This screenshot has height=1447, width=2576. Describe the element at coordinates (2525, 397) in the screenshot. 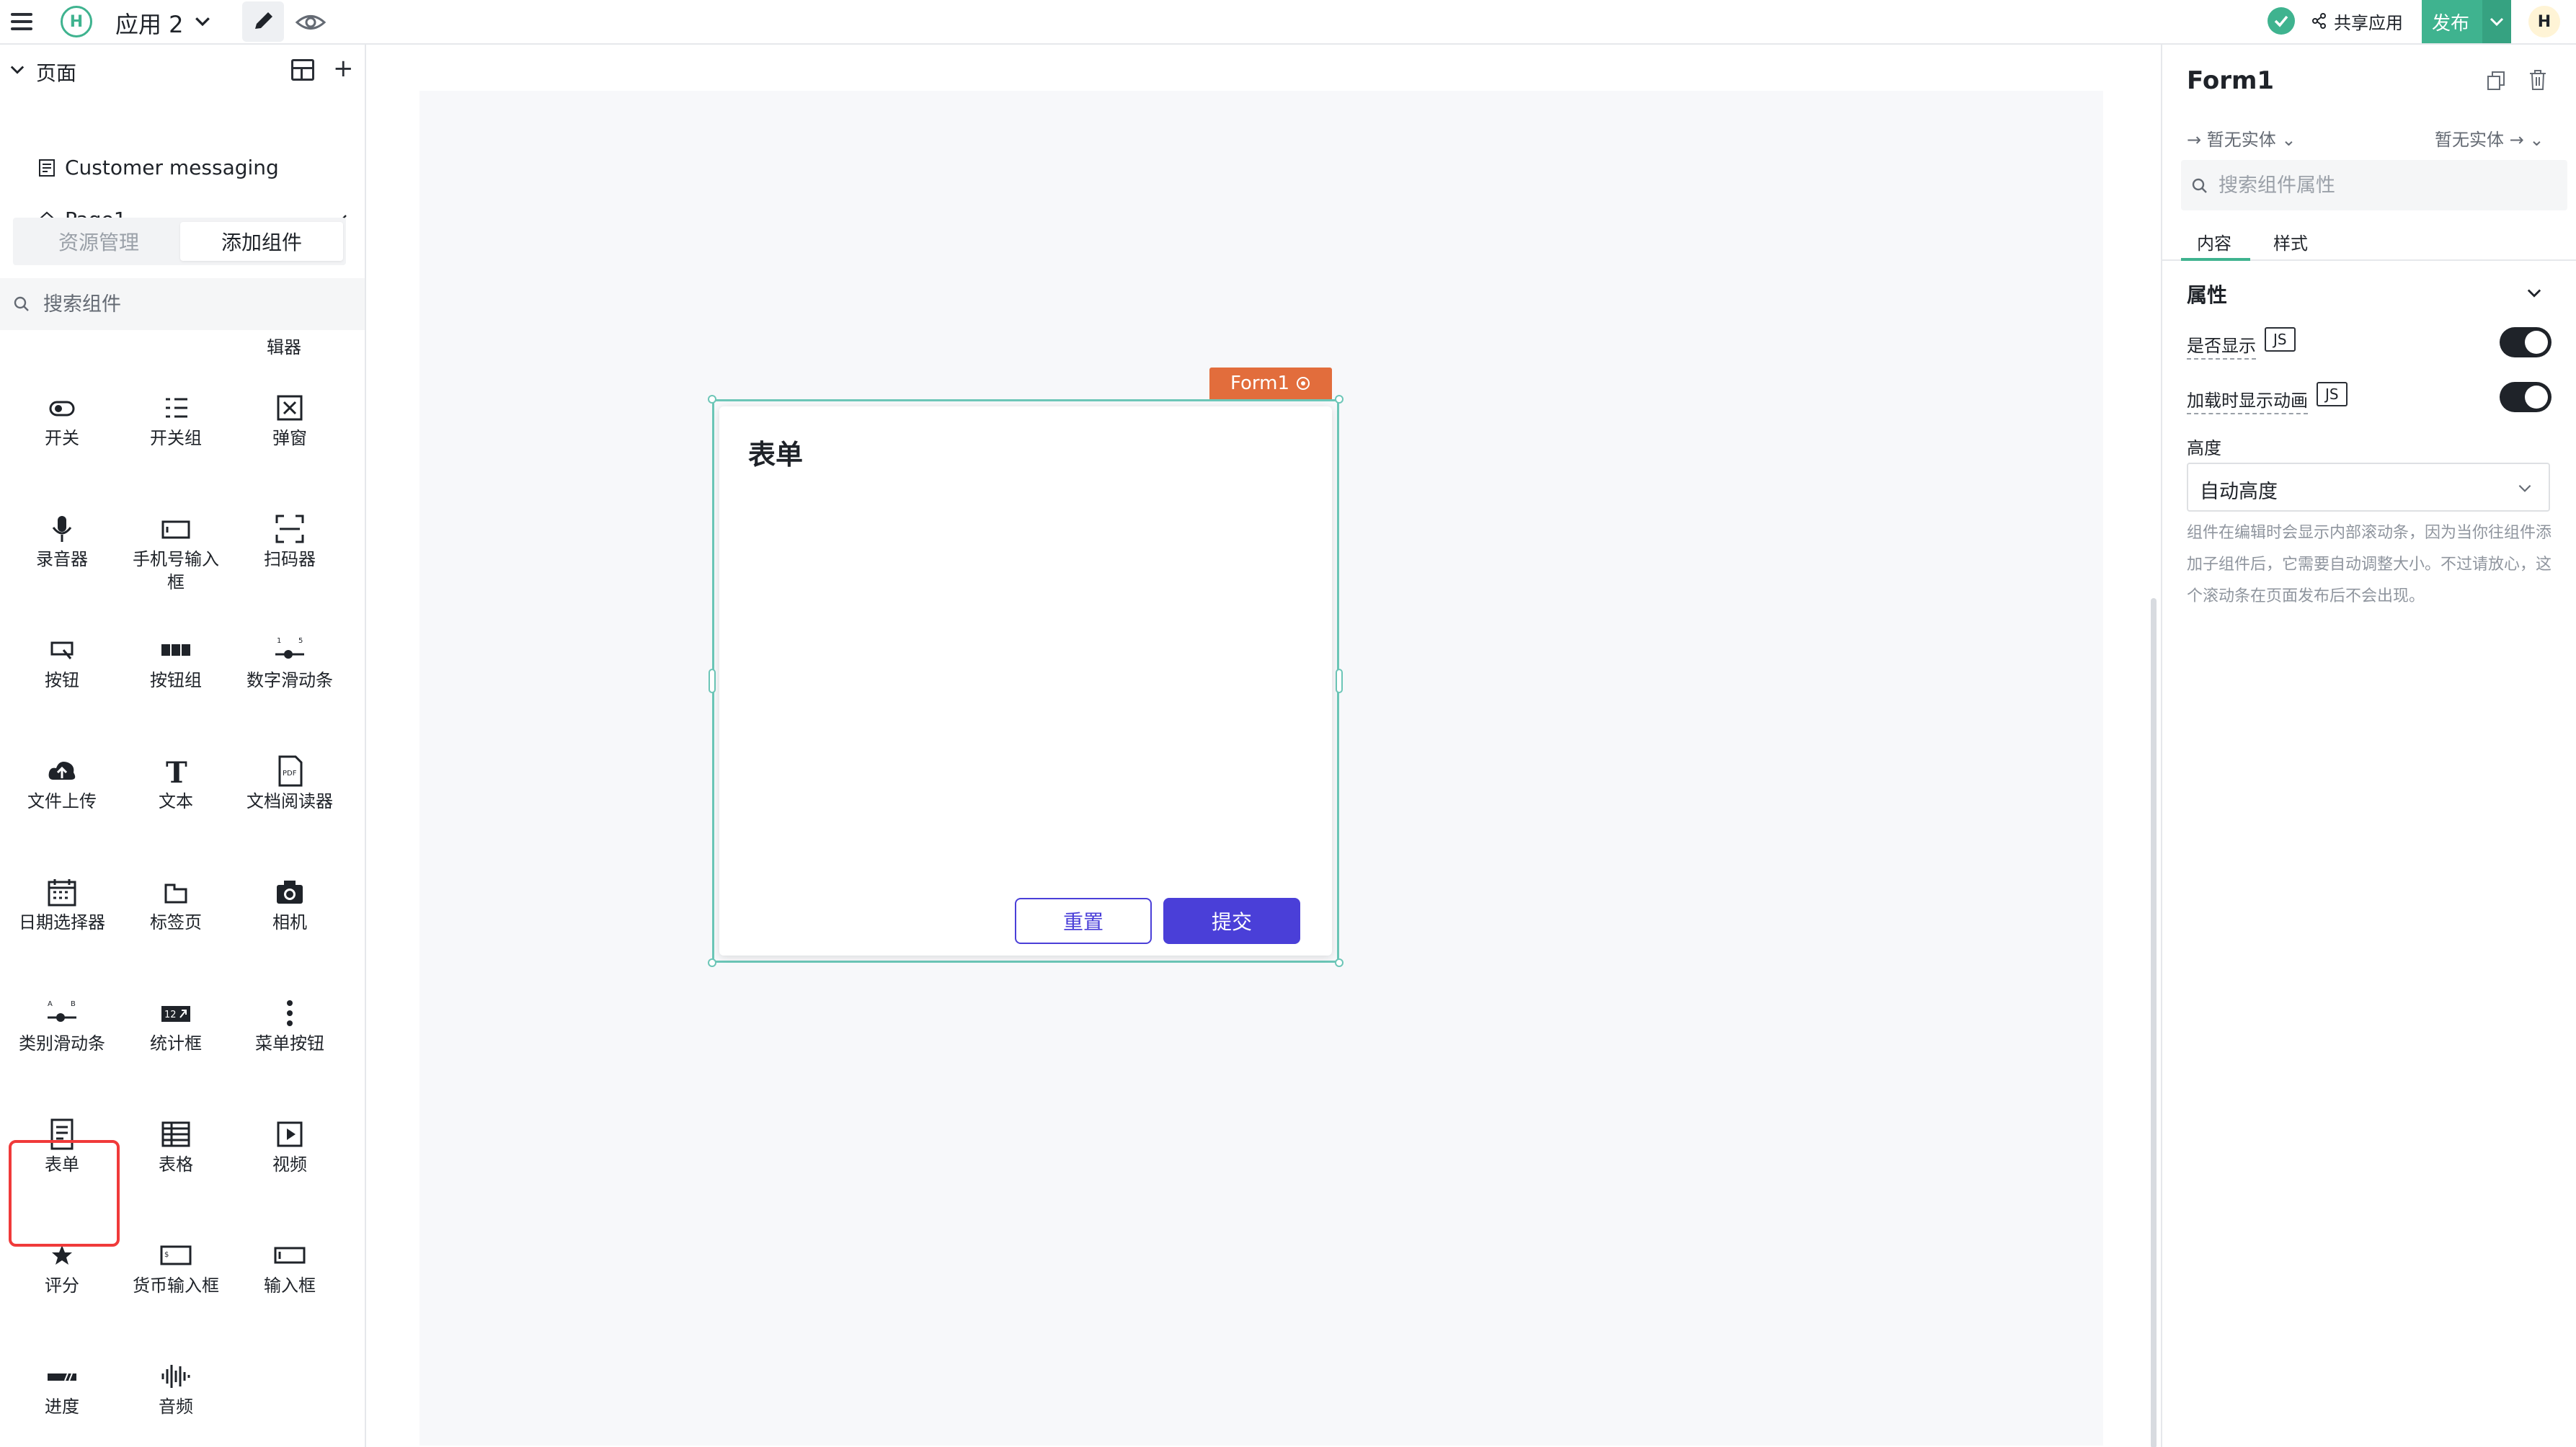

I see `loading-animation-toggle` at that location.